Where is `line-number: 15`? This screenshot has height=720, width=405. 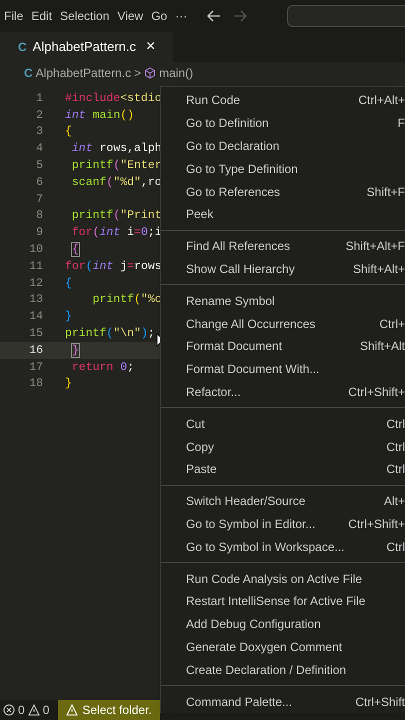 line-number: 15 is located at coordinates (35, 334).